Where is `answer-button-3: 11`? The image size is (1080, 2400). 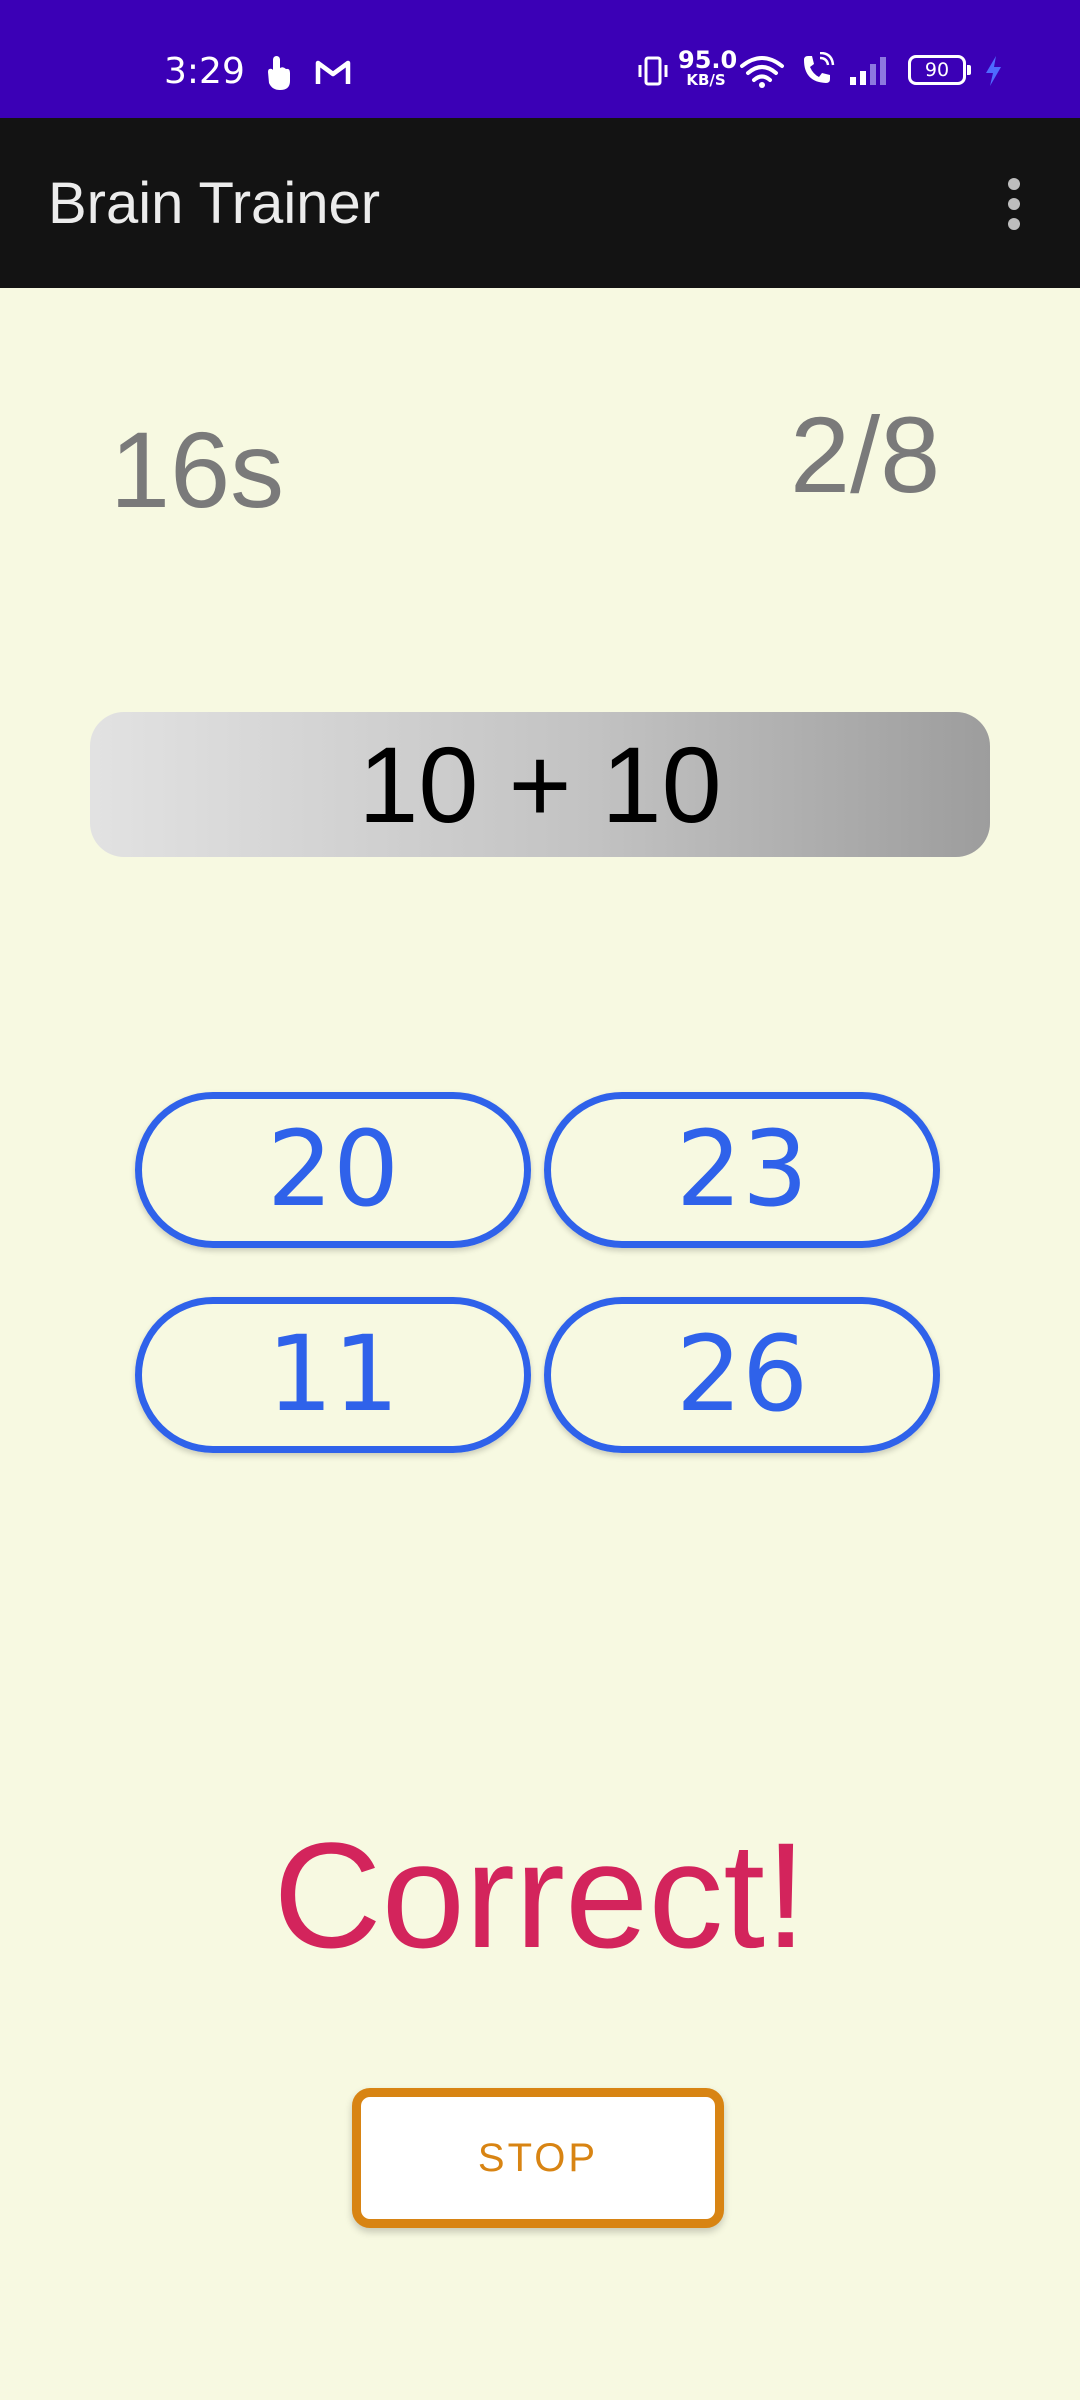
answer-button-3: 11 is located at coordinates (333, 1375).